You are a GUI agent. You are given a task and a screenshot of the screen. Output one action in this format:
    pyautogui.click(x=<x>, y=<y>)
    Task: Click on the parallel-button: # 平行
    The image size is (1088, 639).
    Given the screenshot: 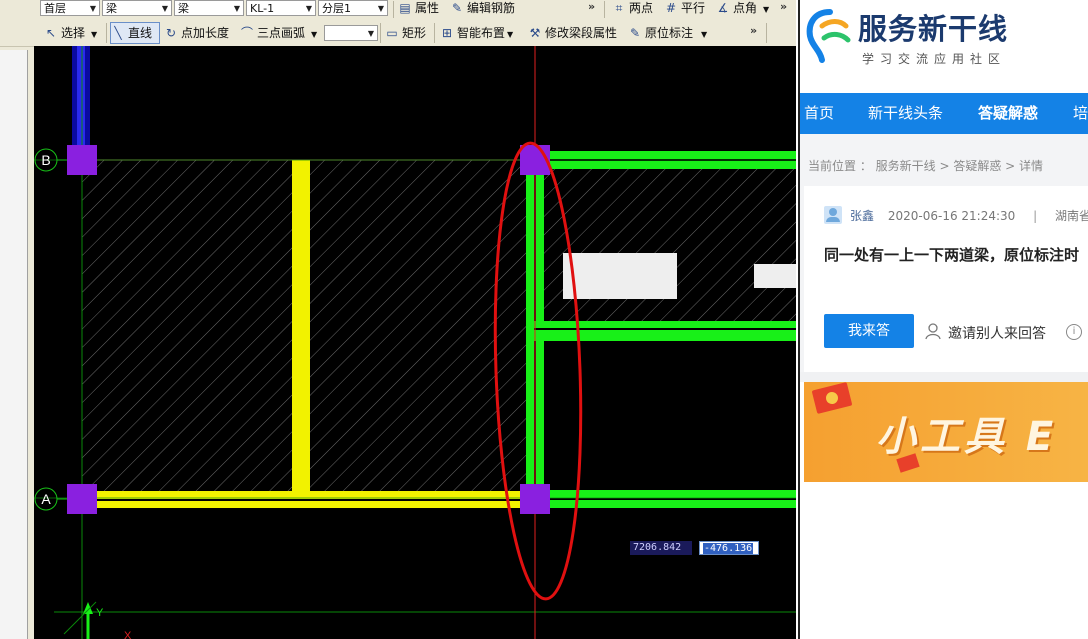 What is the action you would take?
    pyautogui.click(x=684, y=9)
    